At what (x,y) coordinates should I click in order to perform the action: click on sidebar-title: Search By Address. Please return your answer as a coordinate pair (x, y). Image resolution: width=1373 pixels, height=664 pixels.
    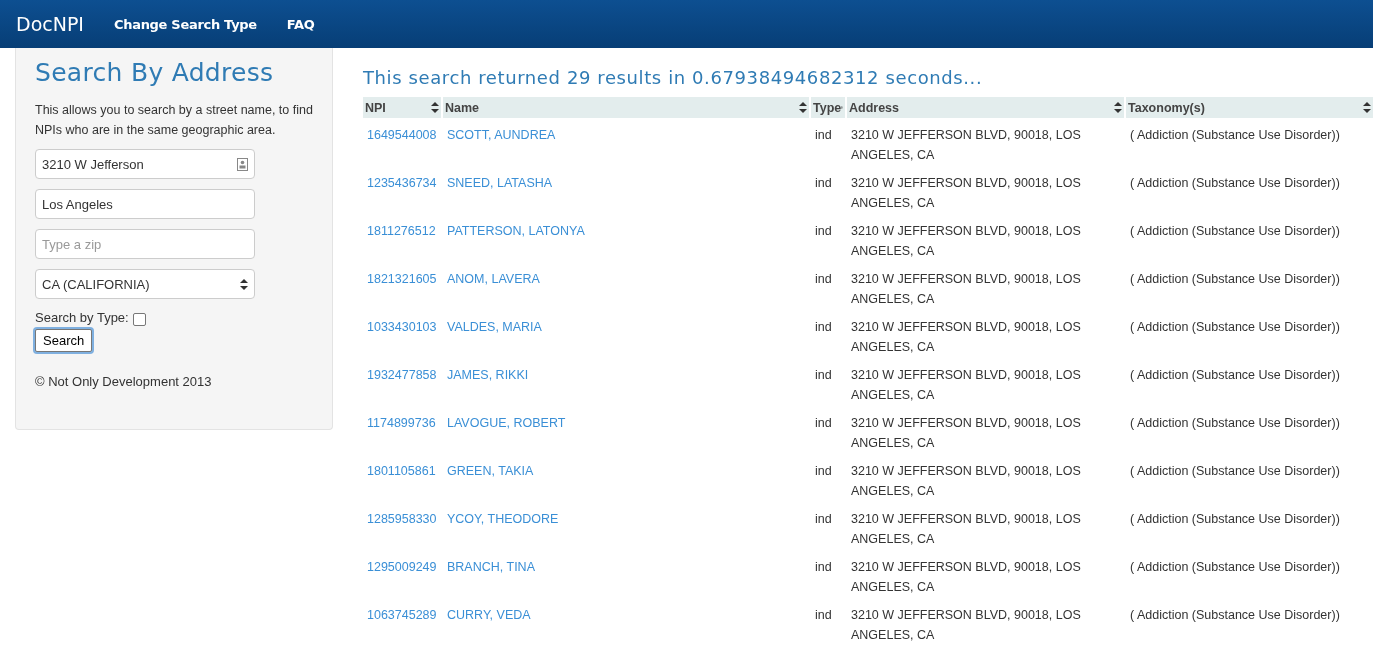
    Looking at the image, I should click on (154, 72).